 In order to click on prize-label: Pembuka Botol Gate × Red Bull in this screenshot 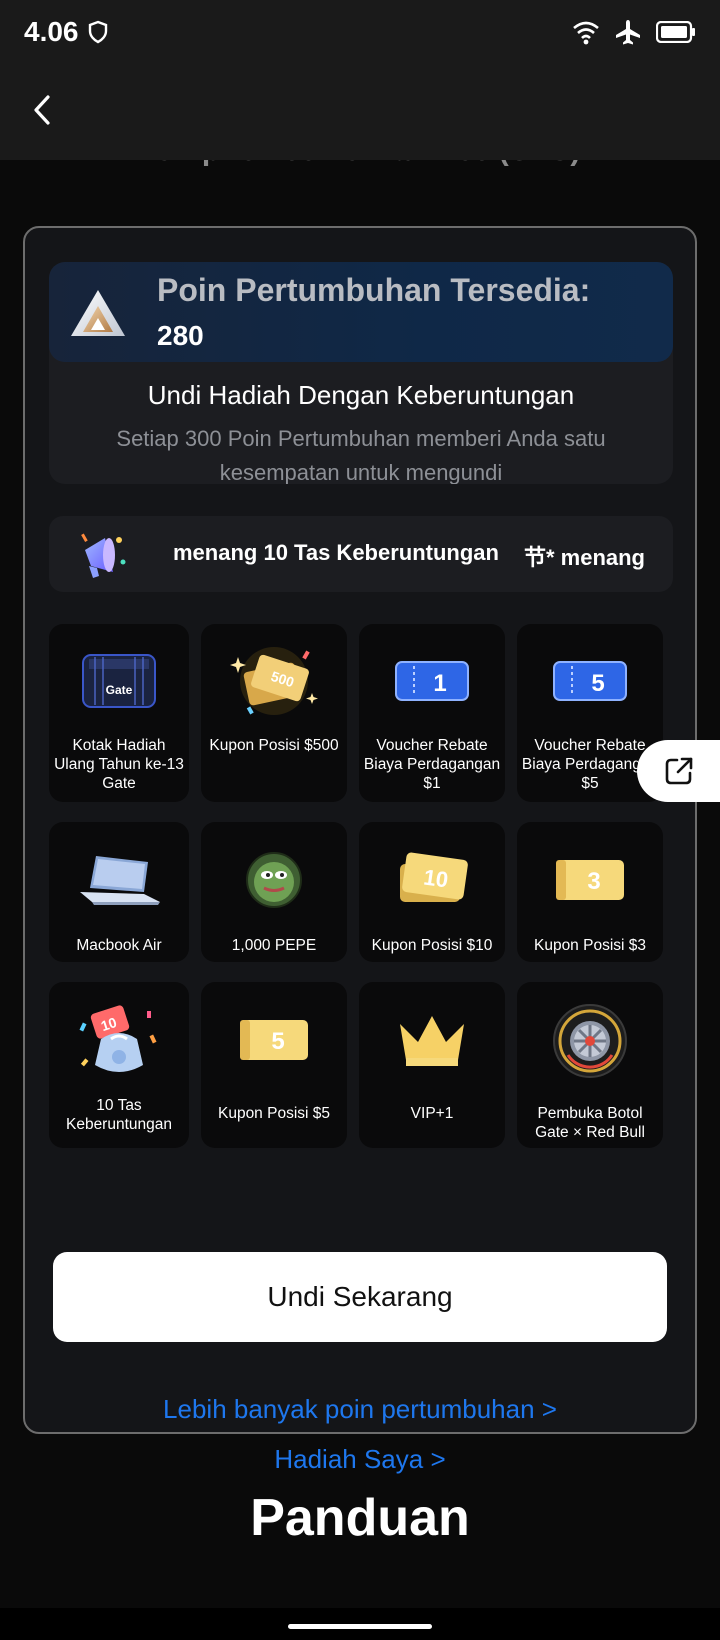, I will do `click(590, 1123)`.